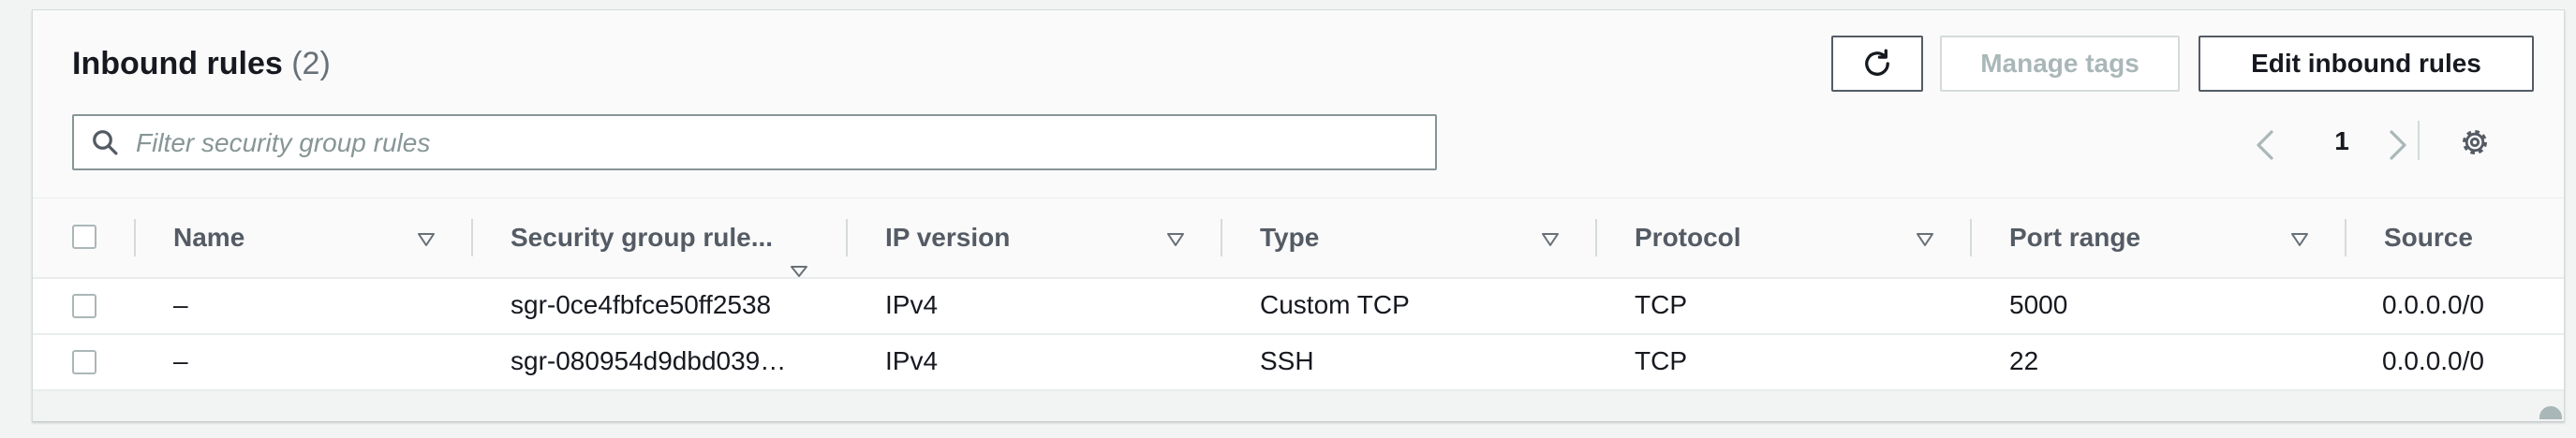  What do you see at coordinates (208, 238) in the screenshot?
I see `column-header-name: Name` at bounding box center [208, 238].